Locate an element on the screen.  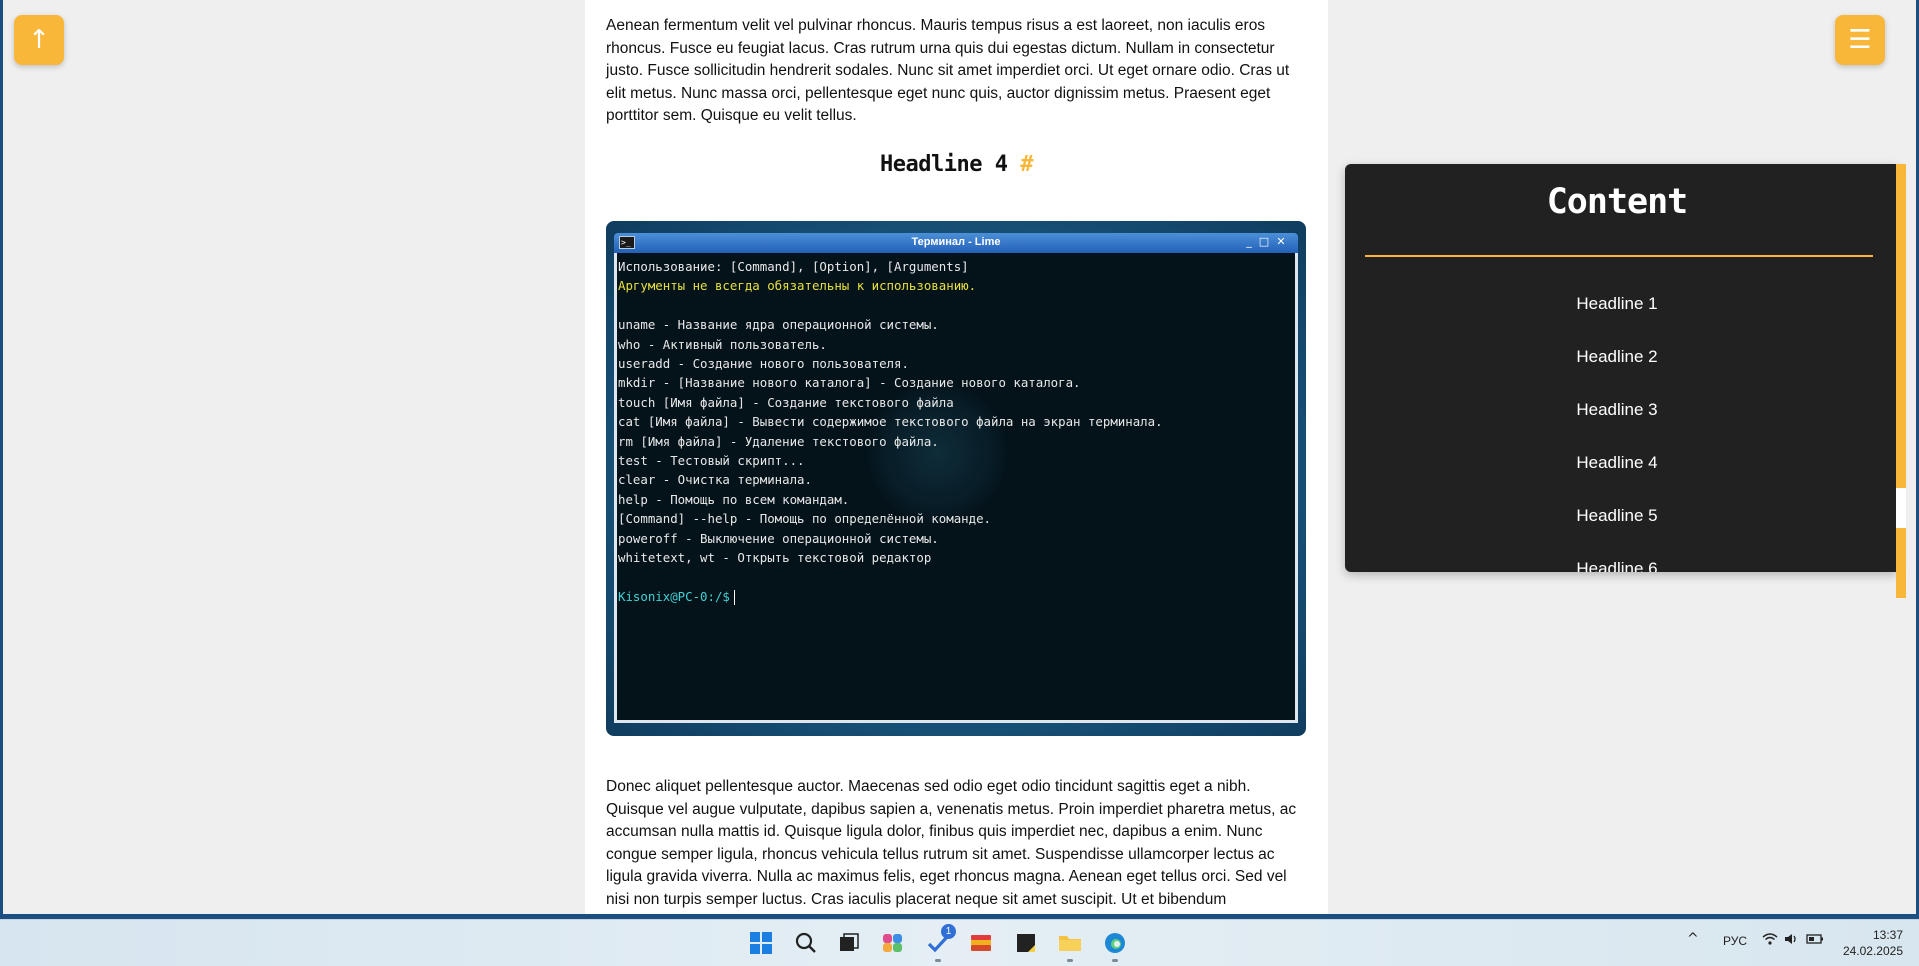
battery-icon is located at coordinates (1815, 941).